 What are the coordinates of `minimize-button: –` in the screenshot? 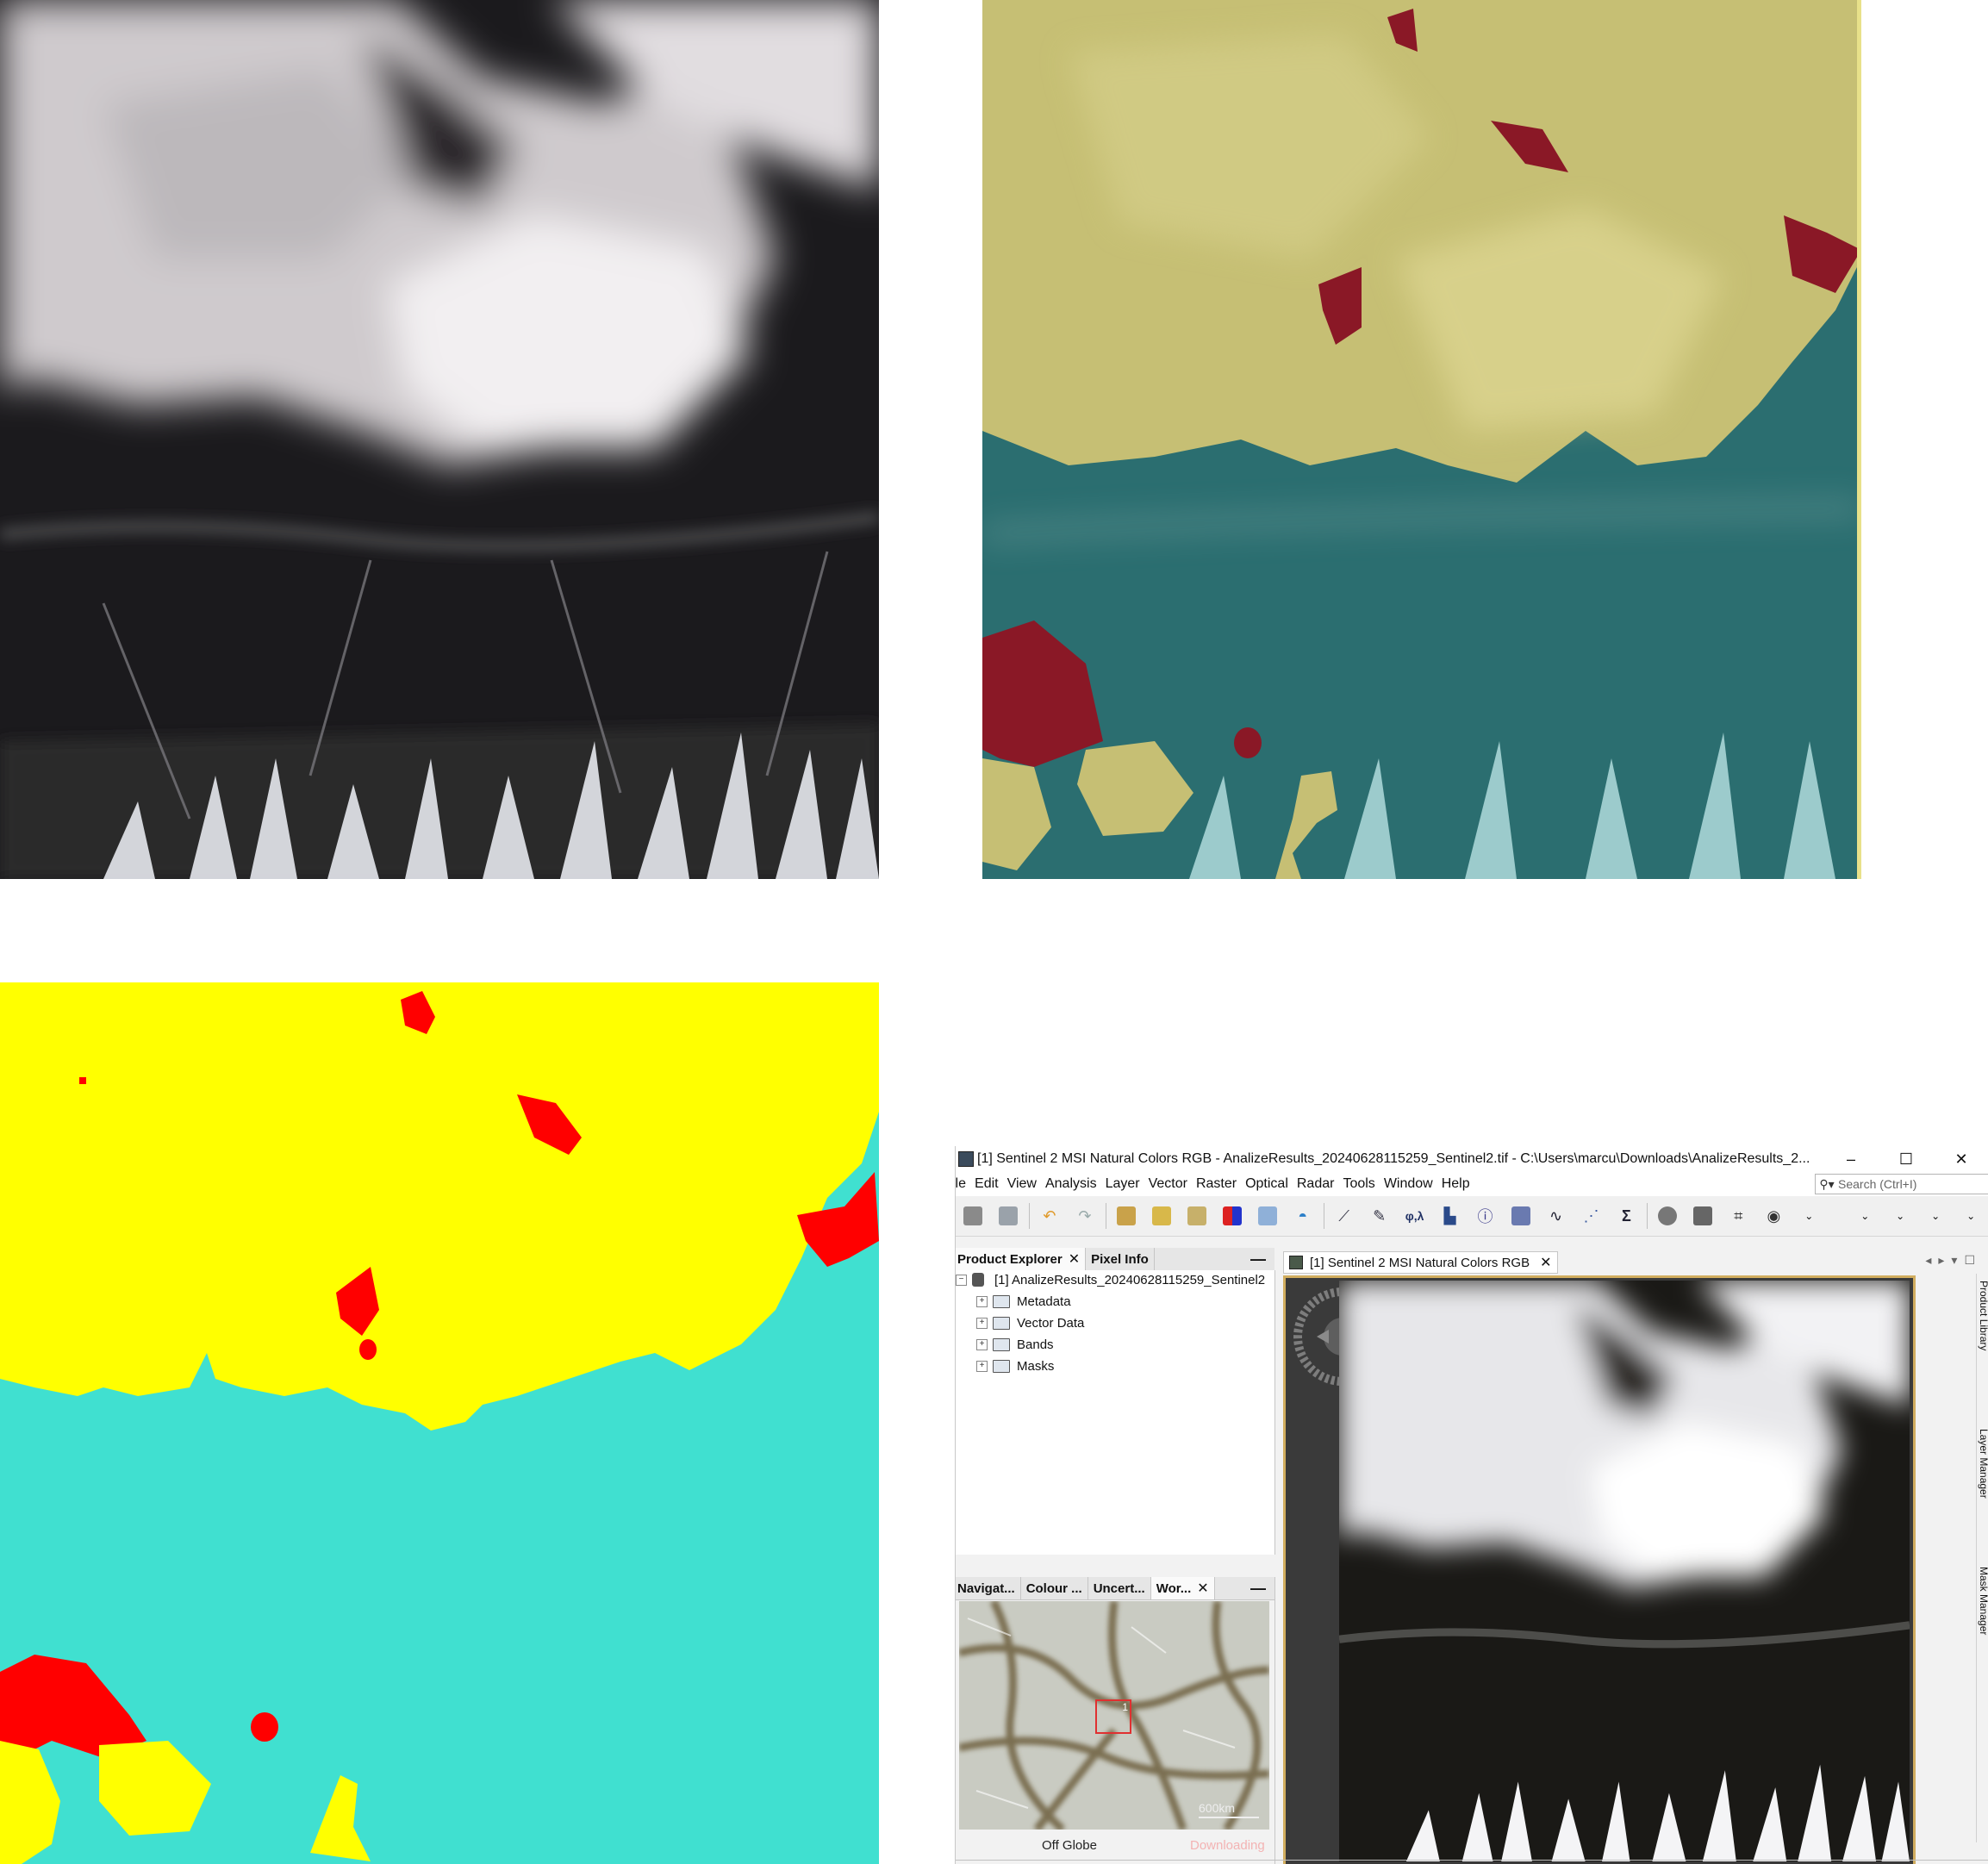 It's located at (1851, 1159).